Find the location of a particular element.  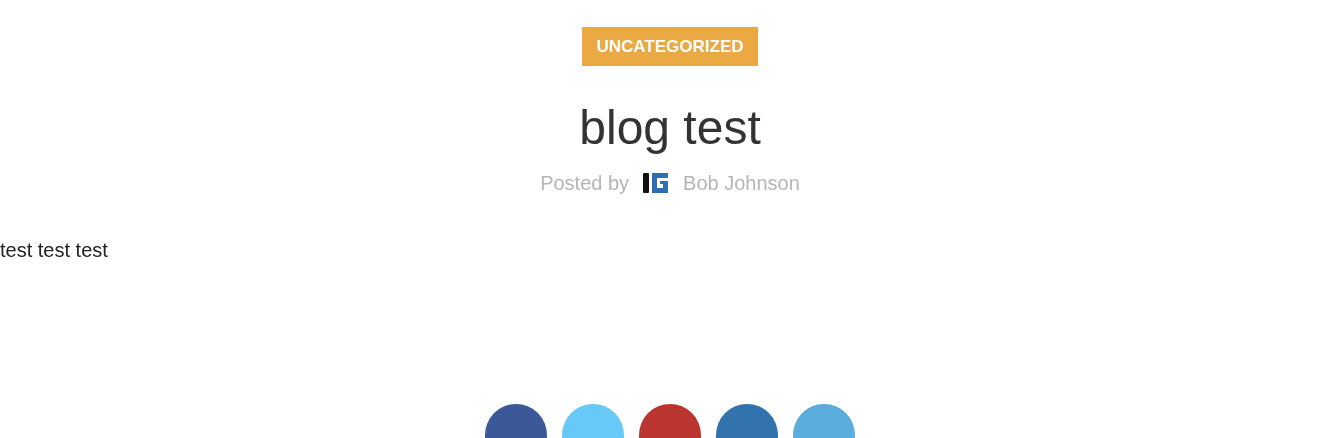

posted-by-label: Posted by is located at coordinates (585, 183).